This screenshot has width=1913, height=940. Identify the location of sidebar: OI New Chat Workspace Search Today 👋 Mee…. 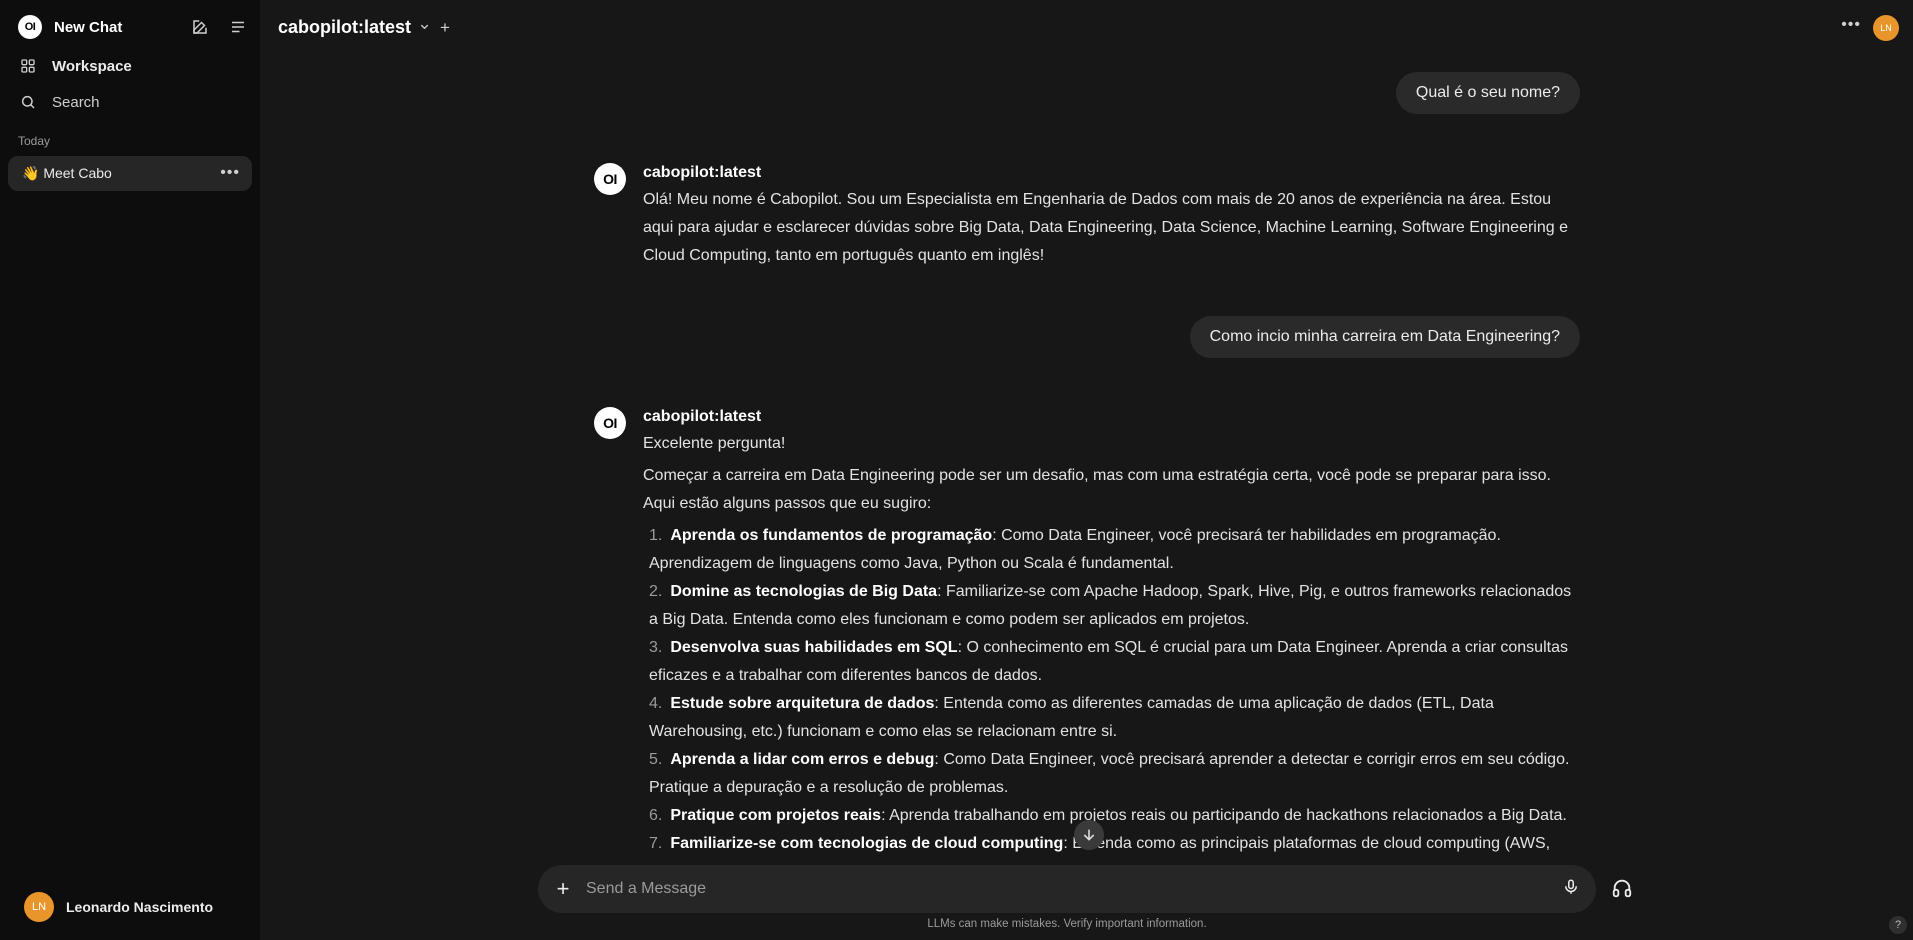
(130, 470).